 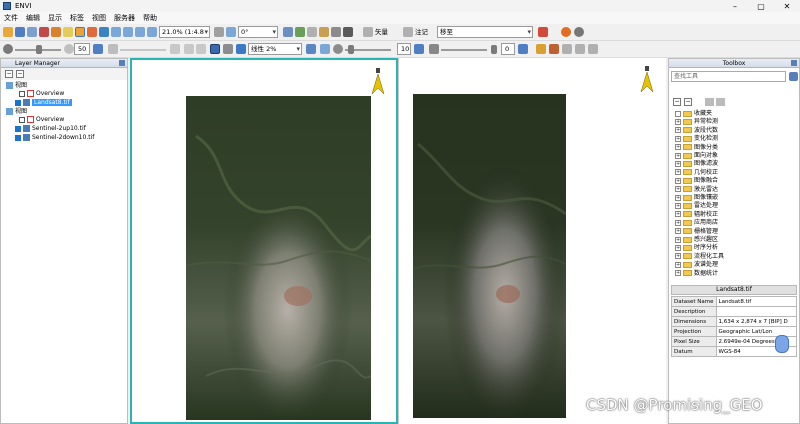 What do you see at coordinates (782, 344) in the screenshot?
I see `assistant-icon` at bounding box center [782, 344].